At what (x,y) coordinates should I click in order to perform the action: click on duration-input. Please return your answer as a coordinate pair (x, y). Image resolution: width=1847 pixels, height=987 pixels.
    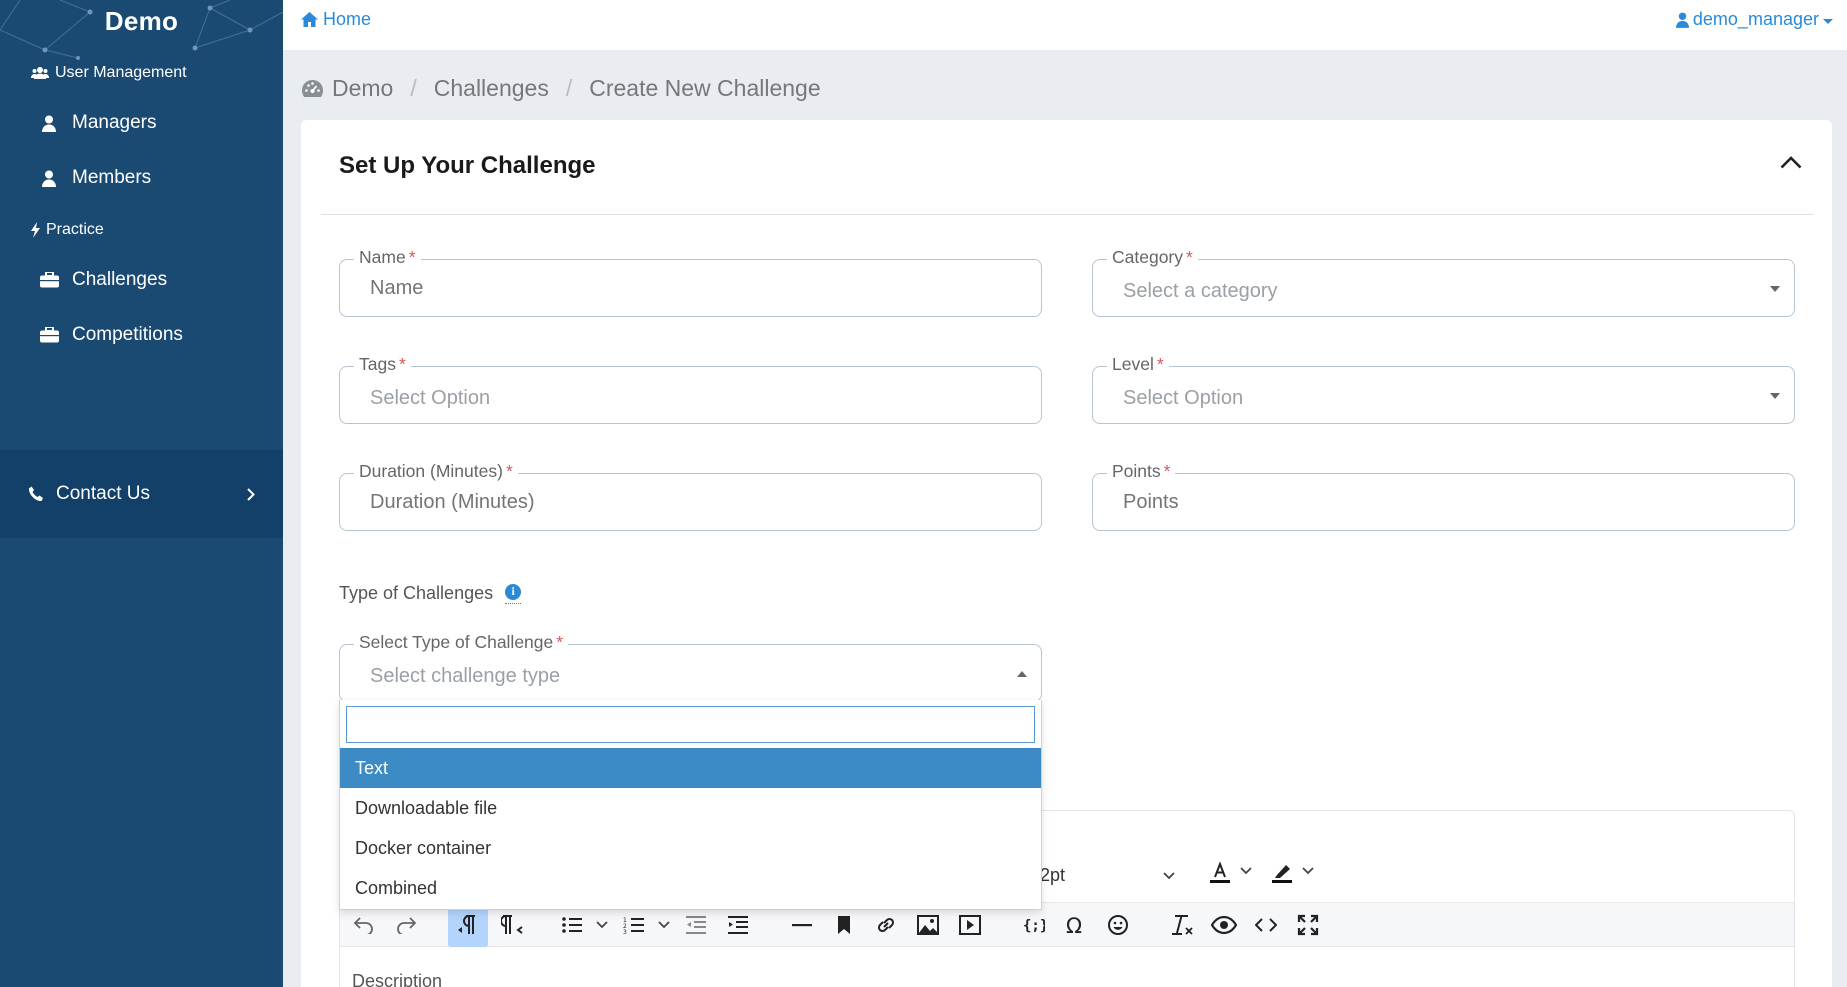
    Looking at the image, I should click on (650, 502).